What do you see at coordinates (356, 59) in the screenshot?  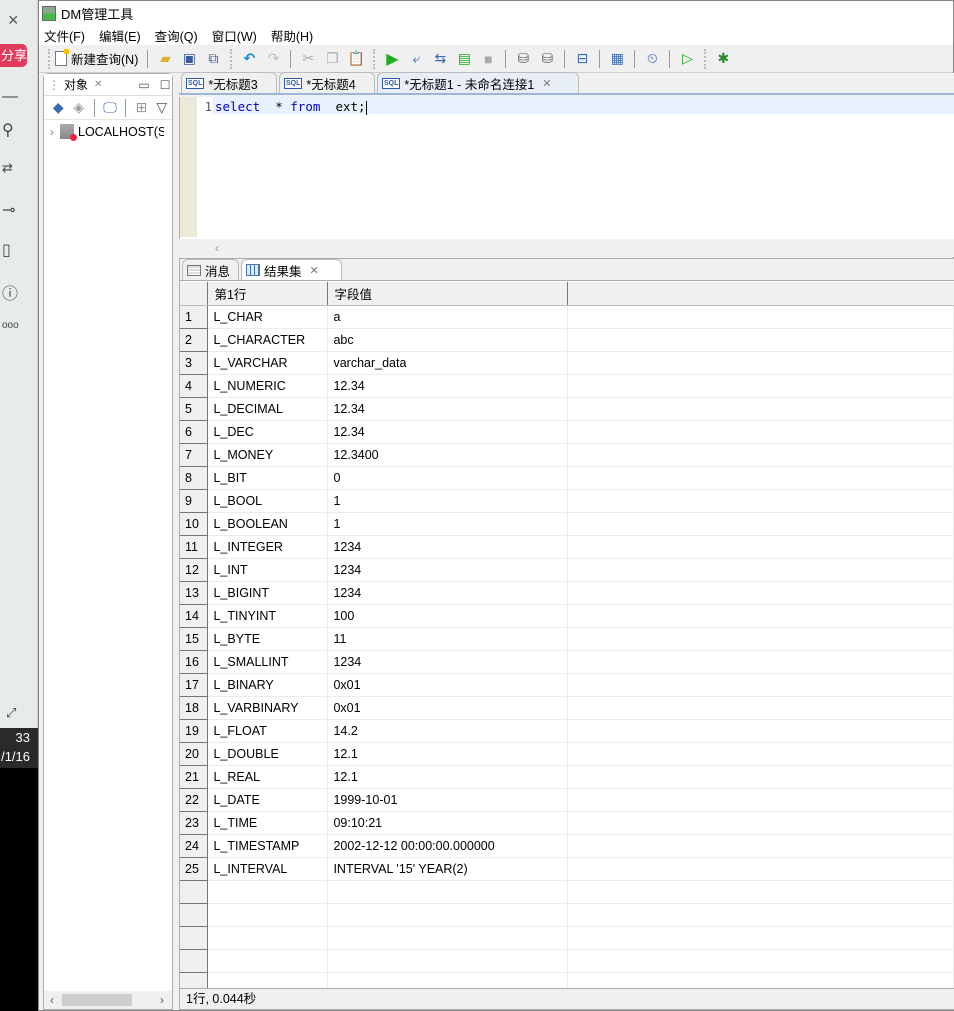 I see `paste-icon: 📋` at bounding box center [356, 59].